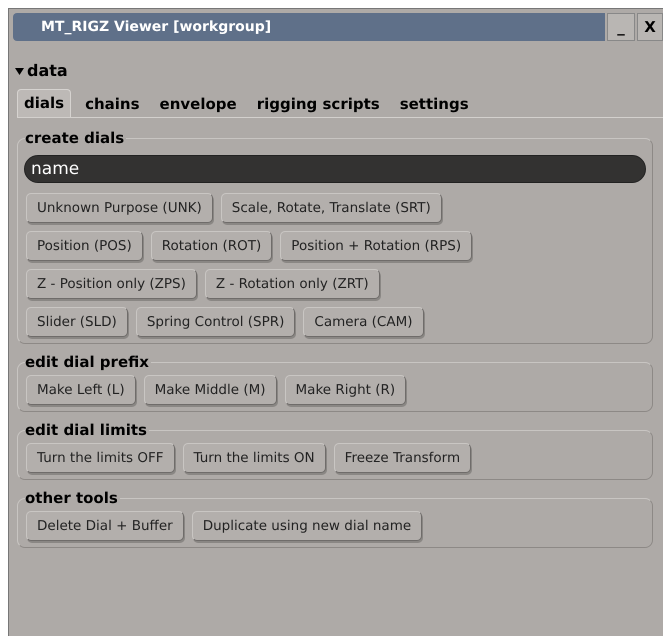  Describe the element at coordinates (44, 103) in the screenshot. I see `tab: dials` at that location.